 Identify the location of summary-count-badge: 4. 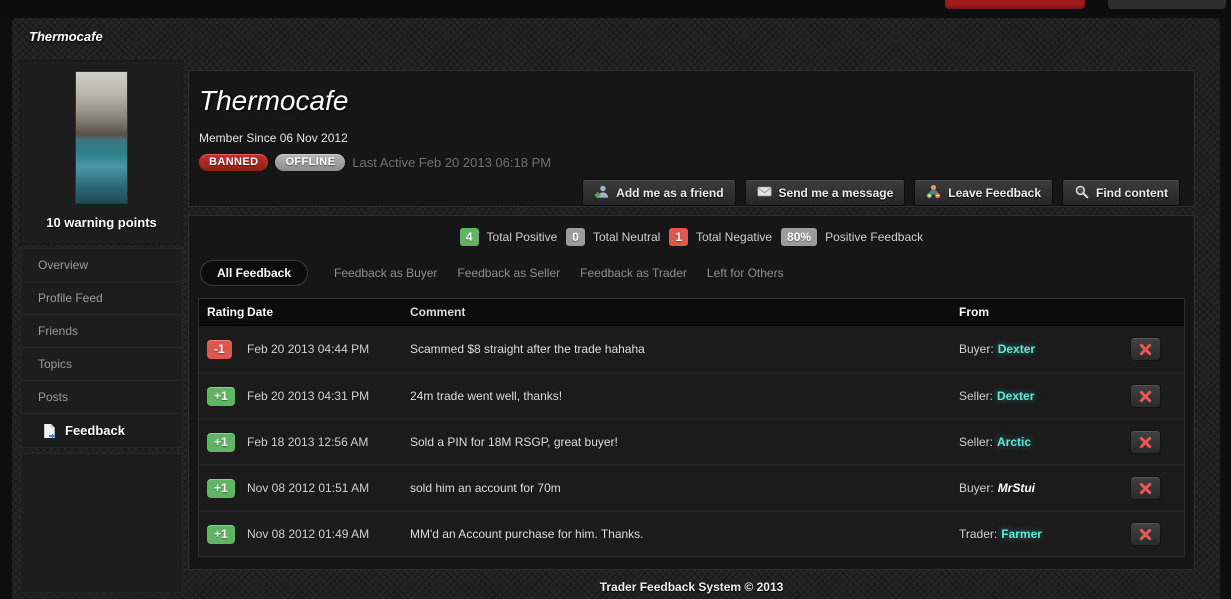
(469, 237).